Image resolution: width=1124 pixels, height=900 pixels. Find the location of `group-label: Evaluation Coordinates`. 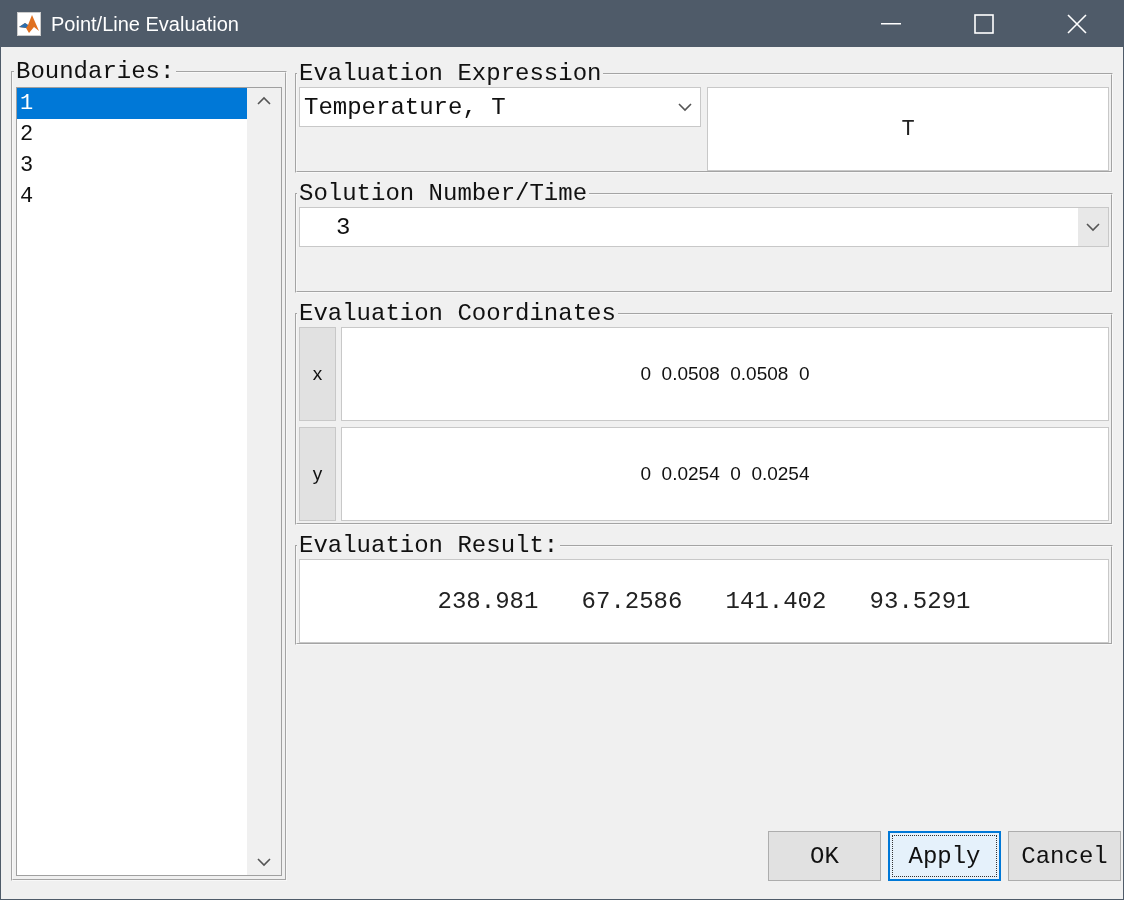

group-label: Evaluation Coordinates is located at coordinates (457, 314).